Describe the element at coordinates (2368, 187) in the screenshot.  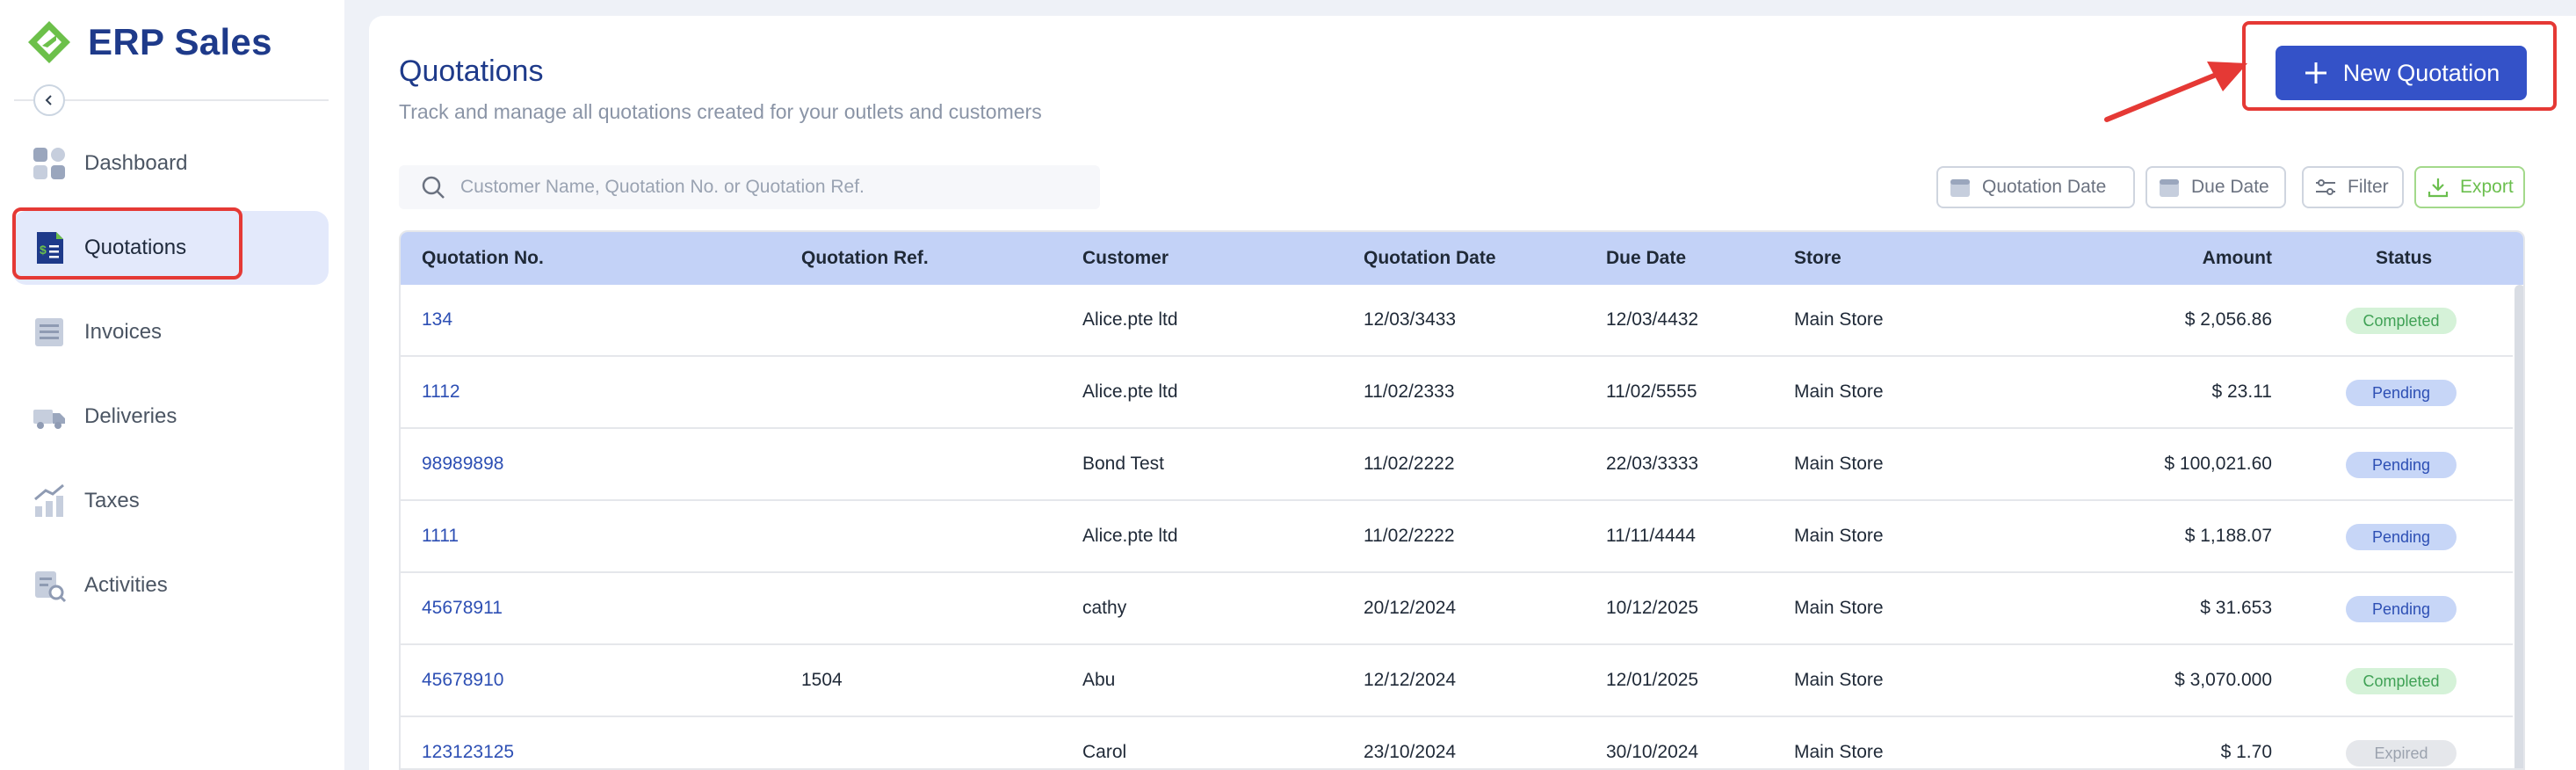
I see `filter-label: Filter` at that location.